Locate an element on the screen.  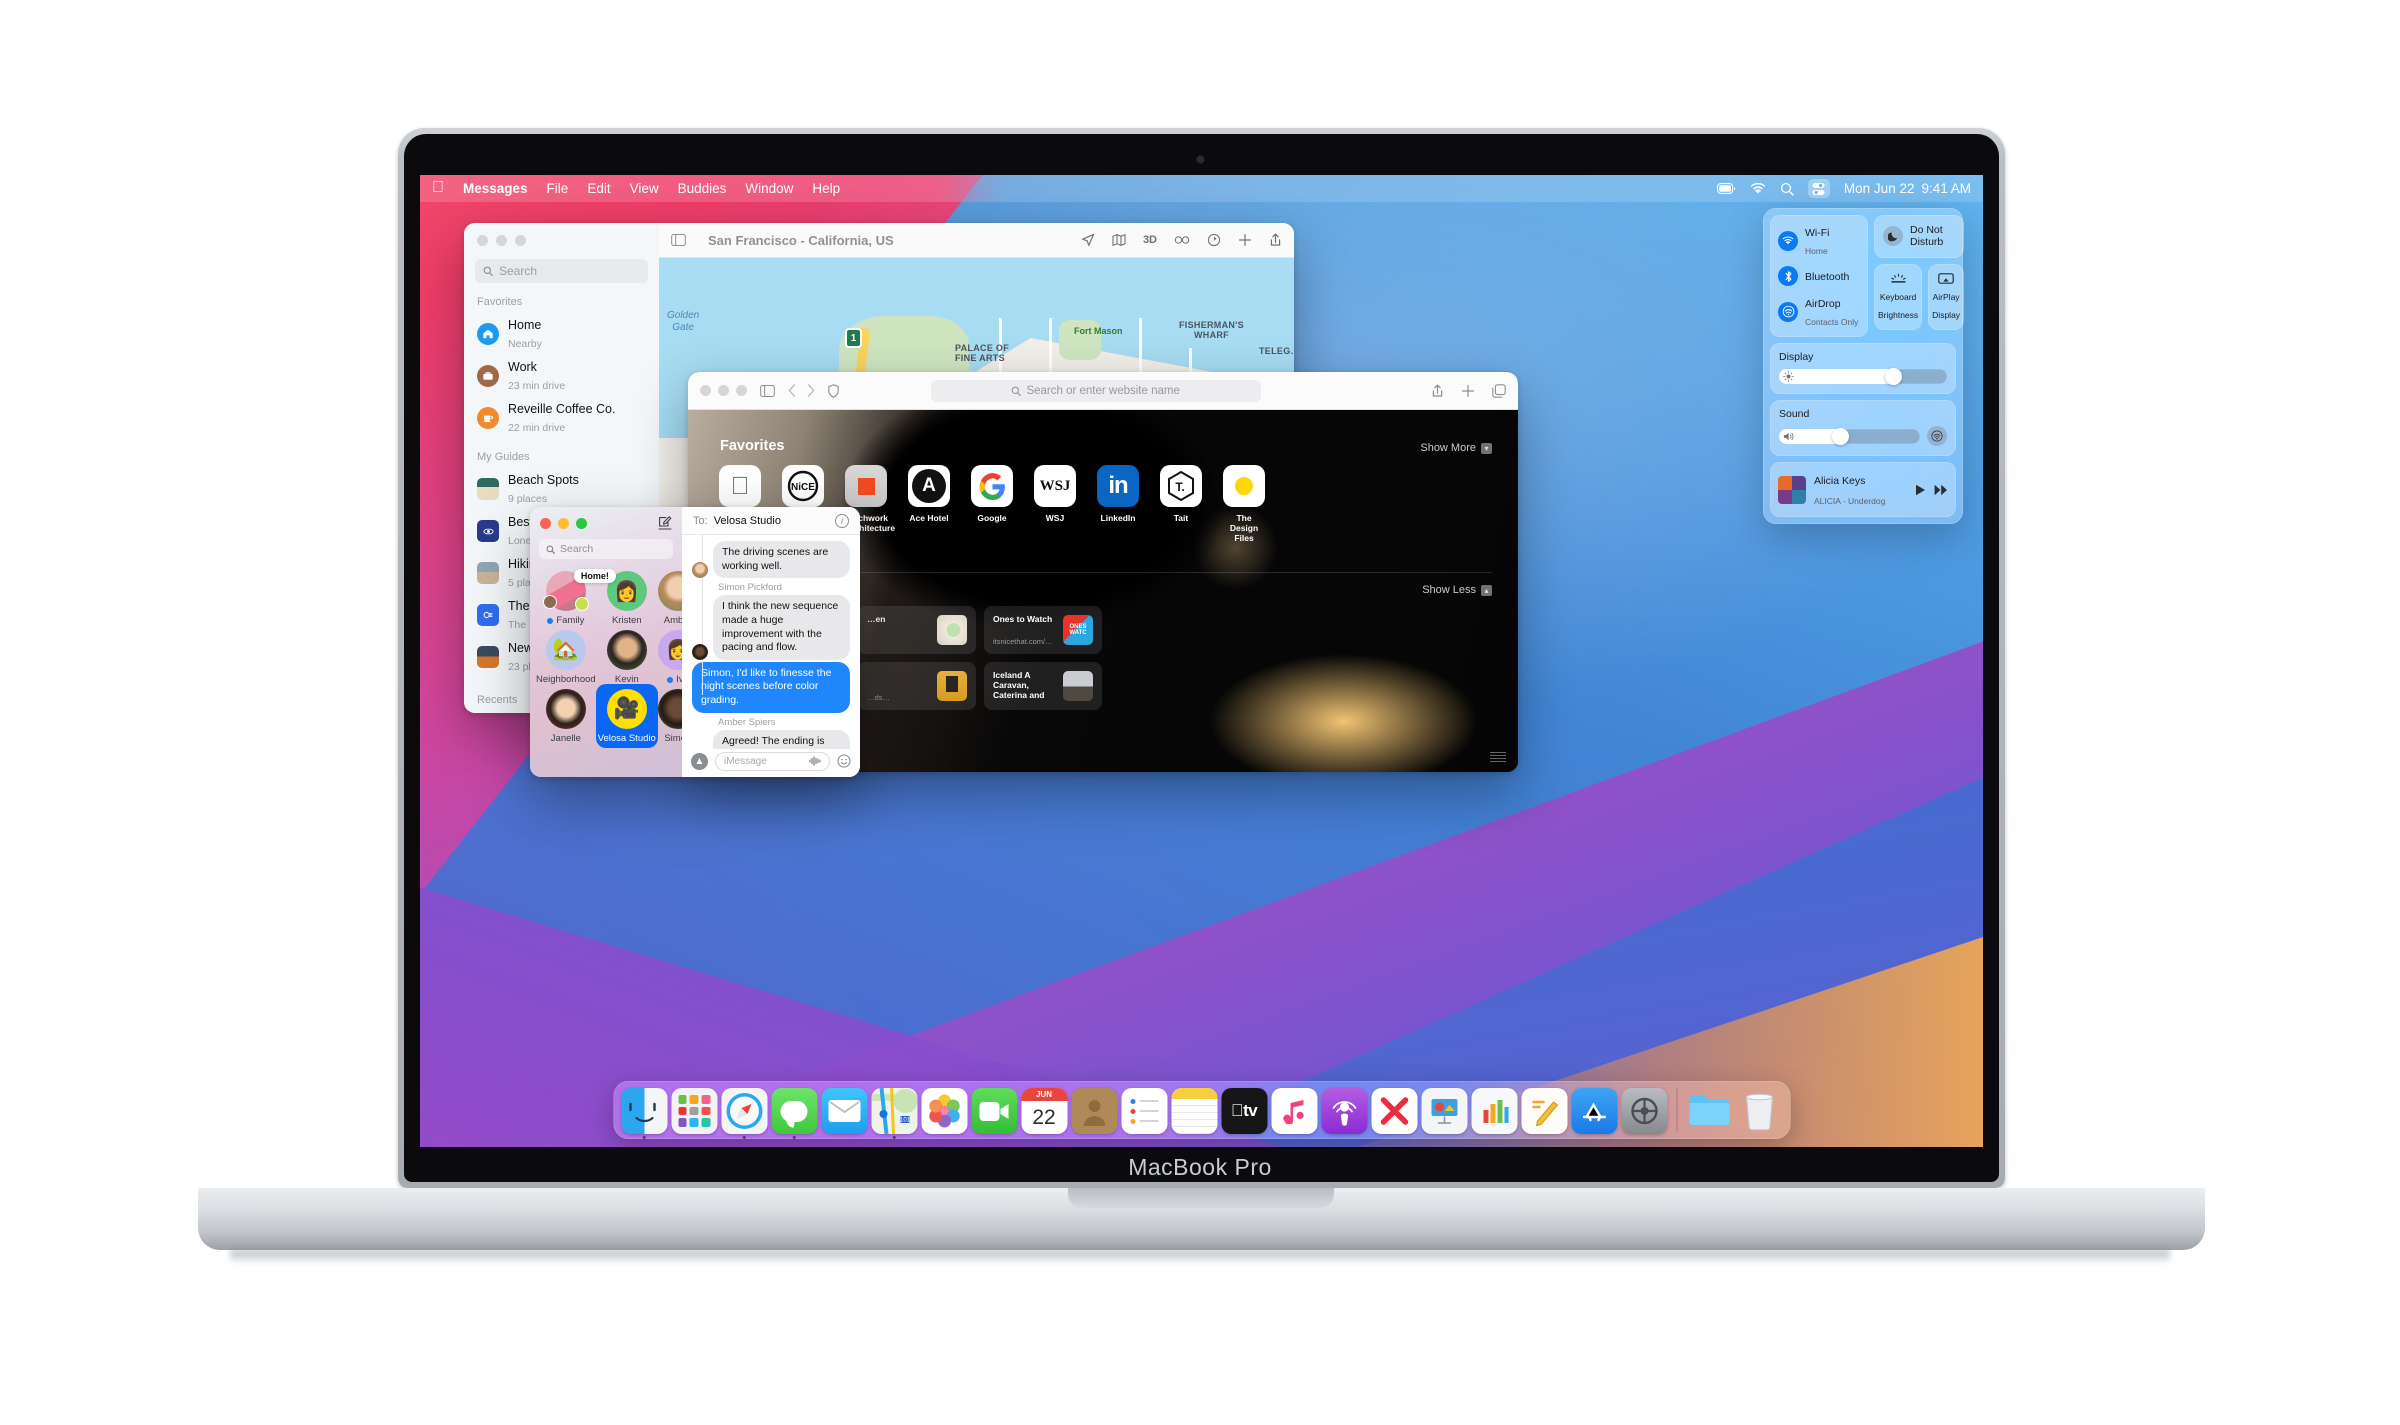
search-icon is located at coordinates (1787, 189).